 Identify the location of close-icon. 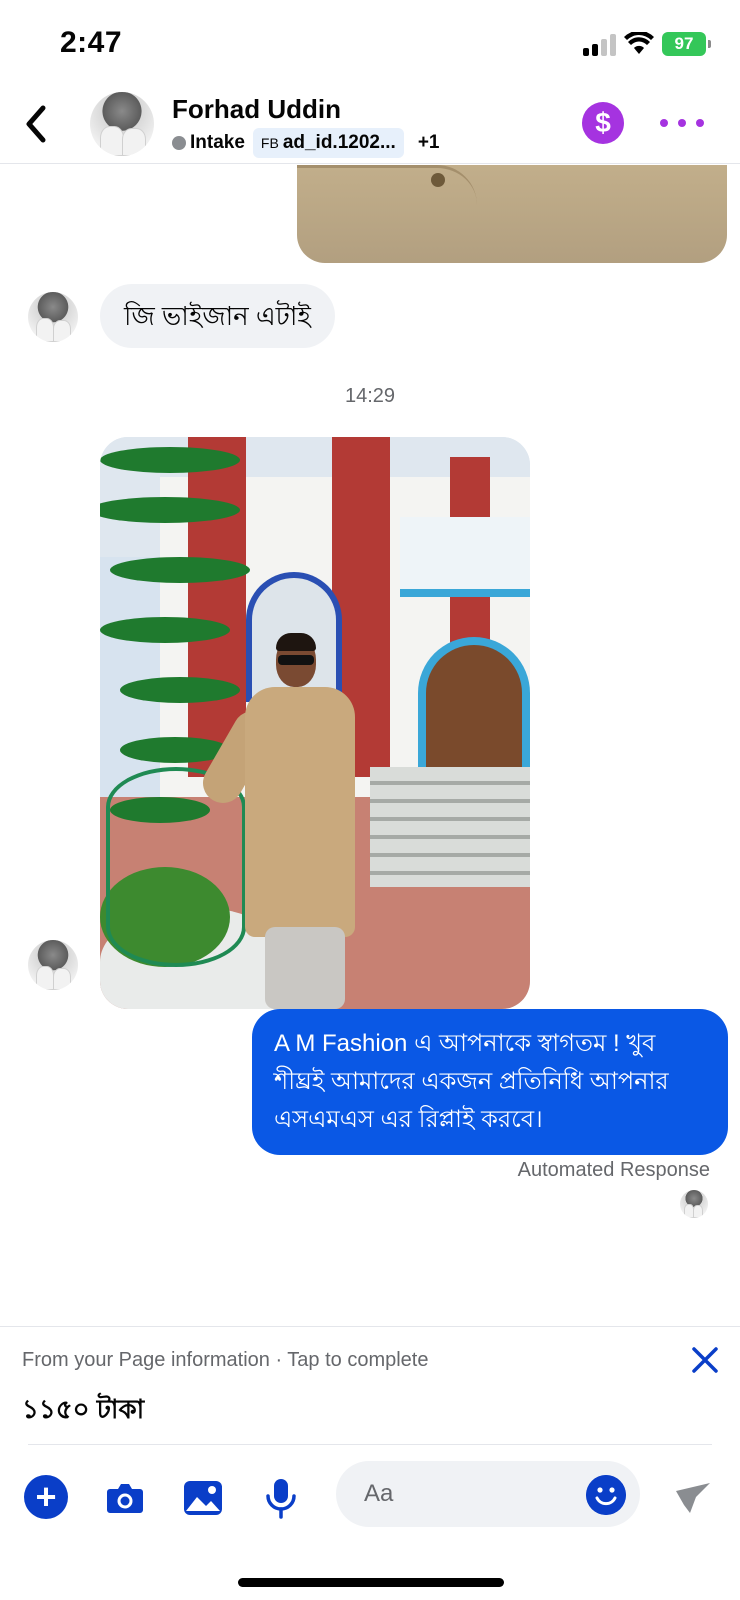
(705, 1360).